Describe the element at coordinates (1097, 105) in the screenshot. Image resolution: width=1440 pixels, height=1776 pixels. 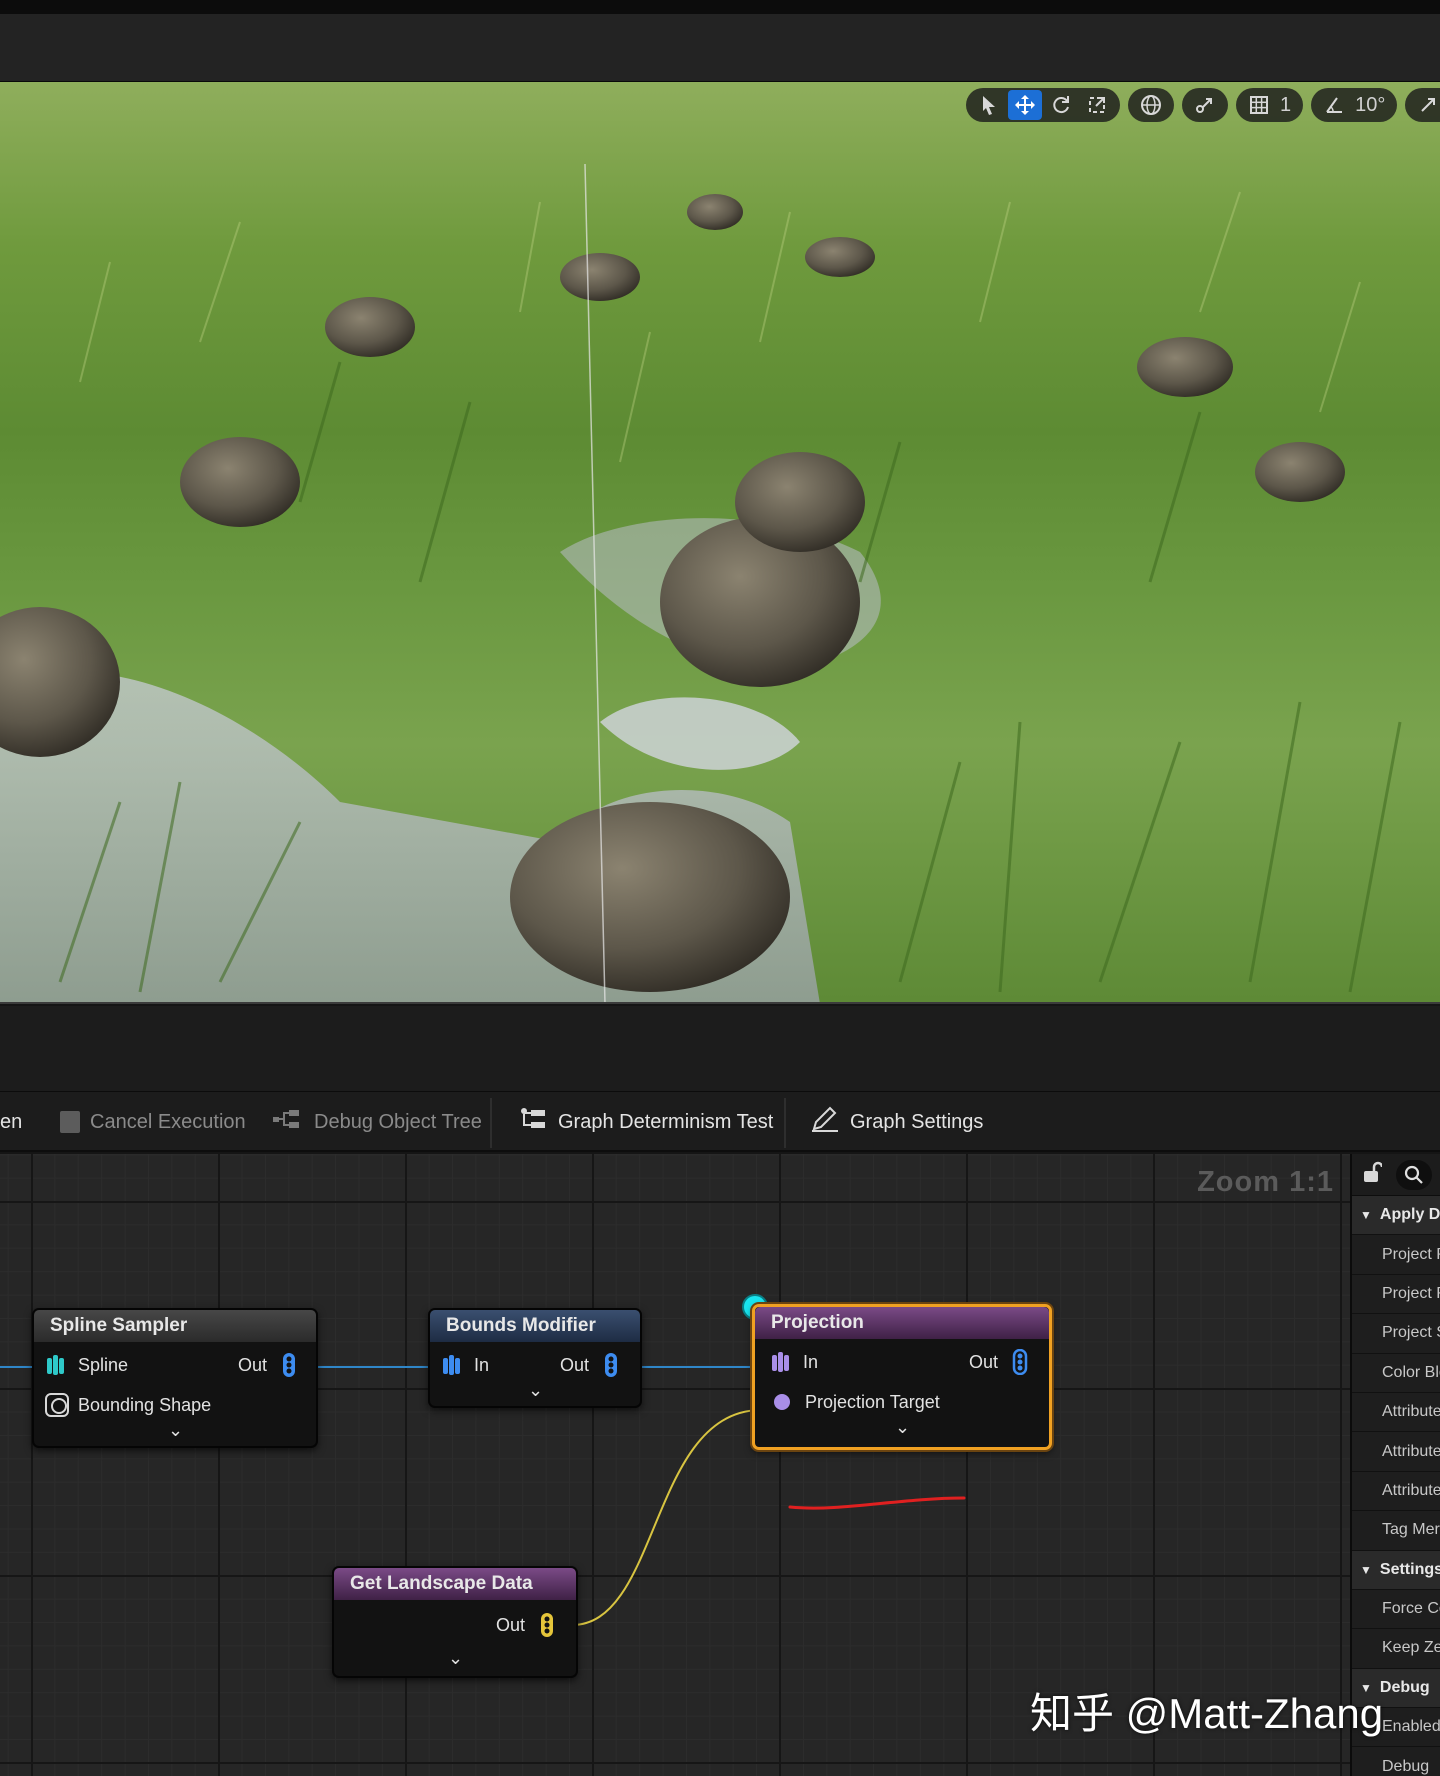
I see `scale-mode-icon` at that location.